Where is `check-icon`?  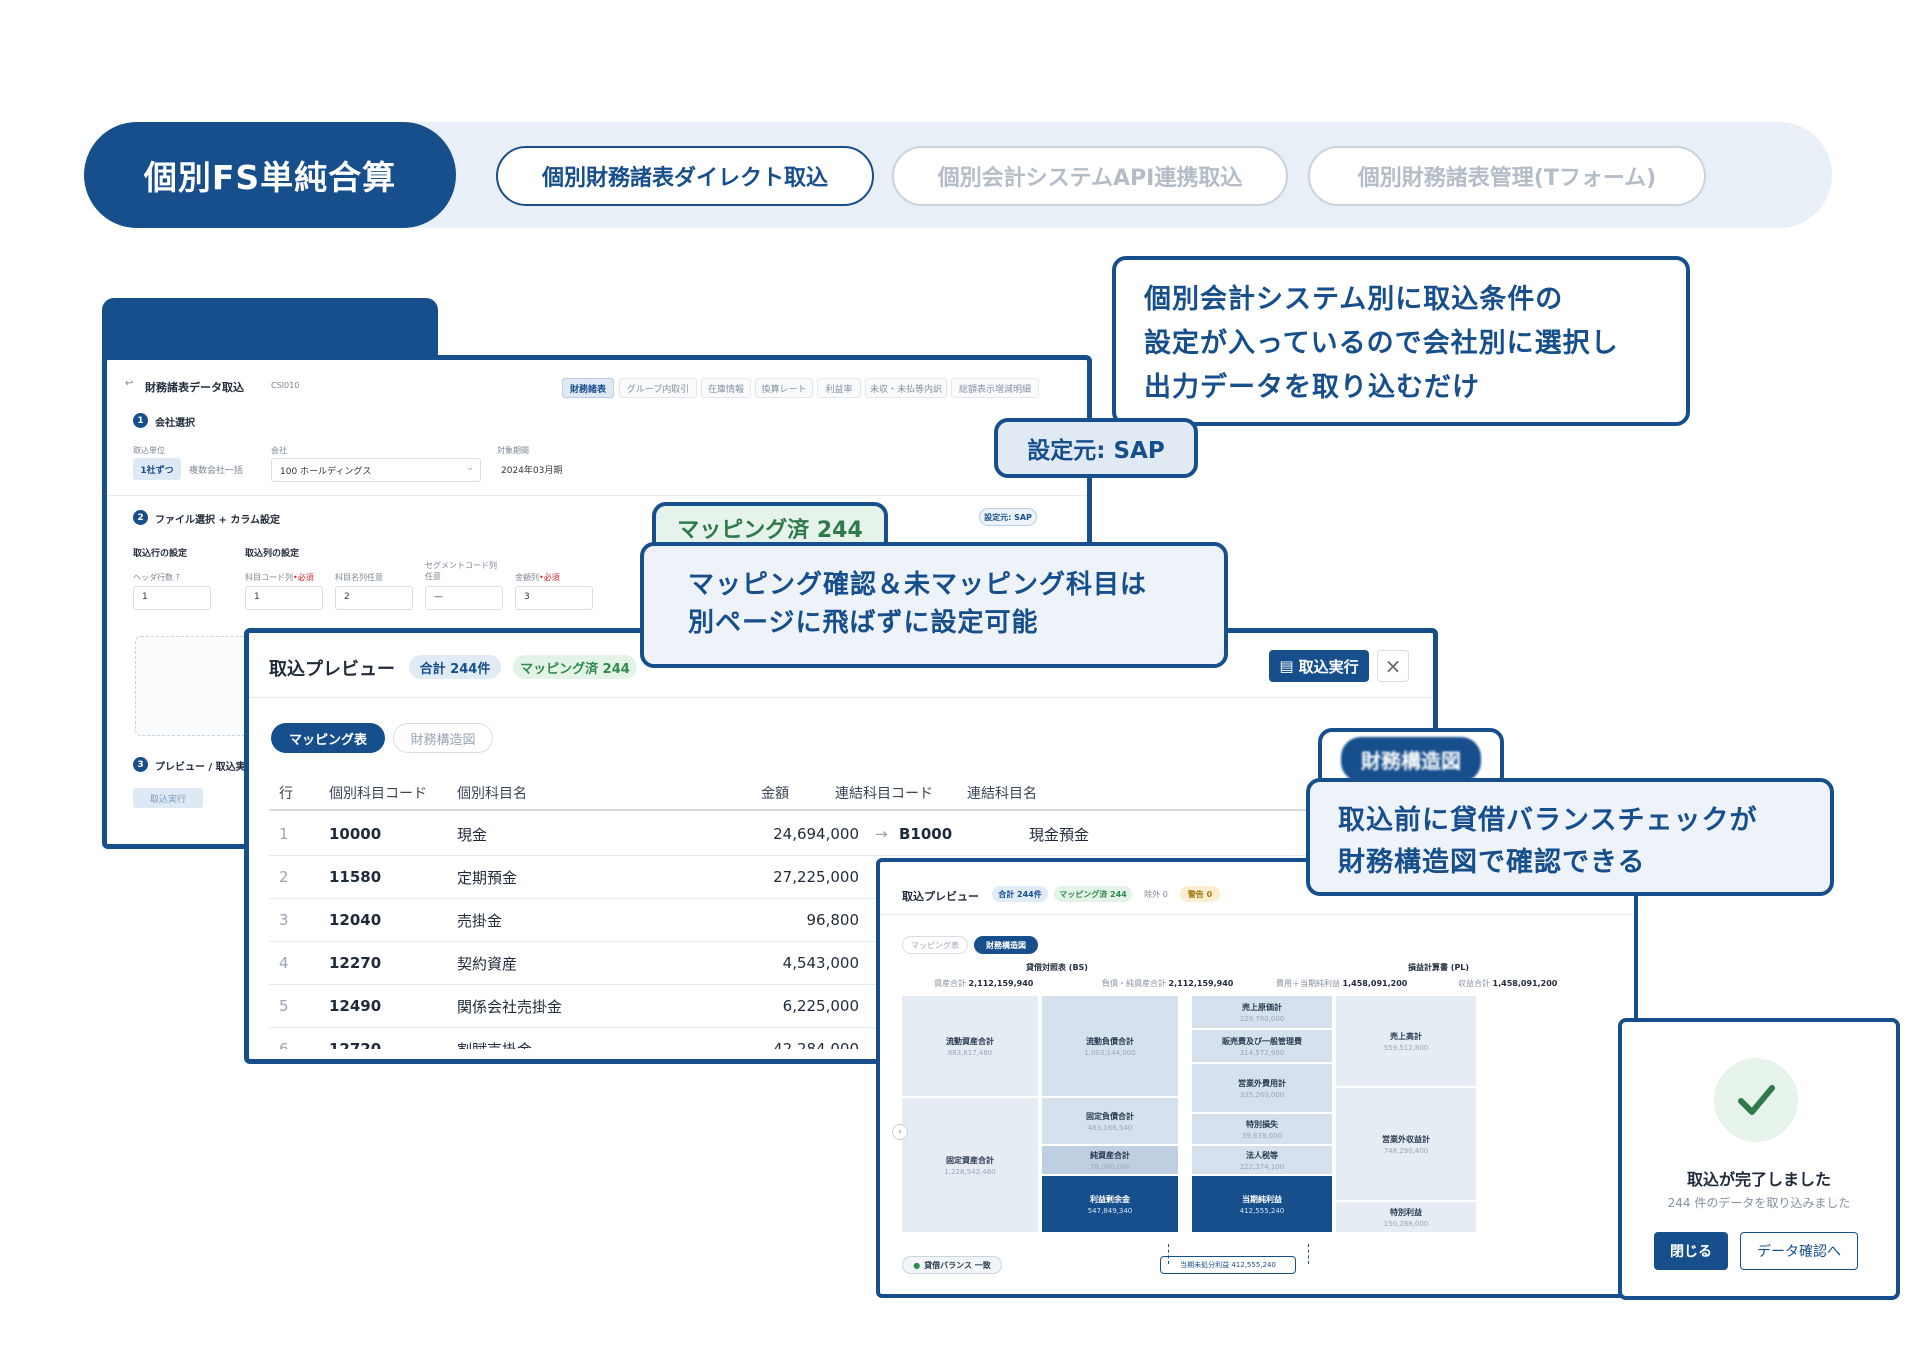 check-icon is located at coordinates (1756, 1100).